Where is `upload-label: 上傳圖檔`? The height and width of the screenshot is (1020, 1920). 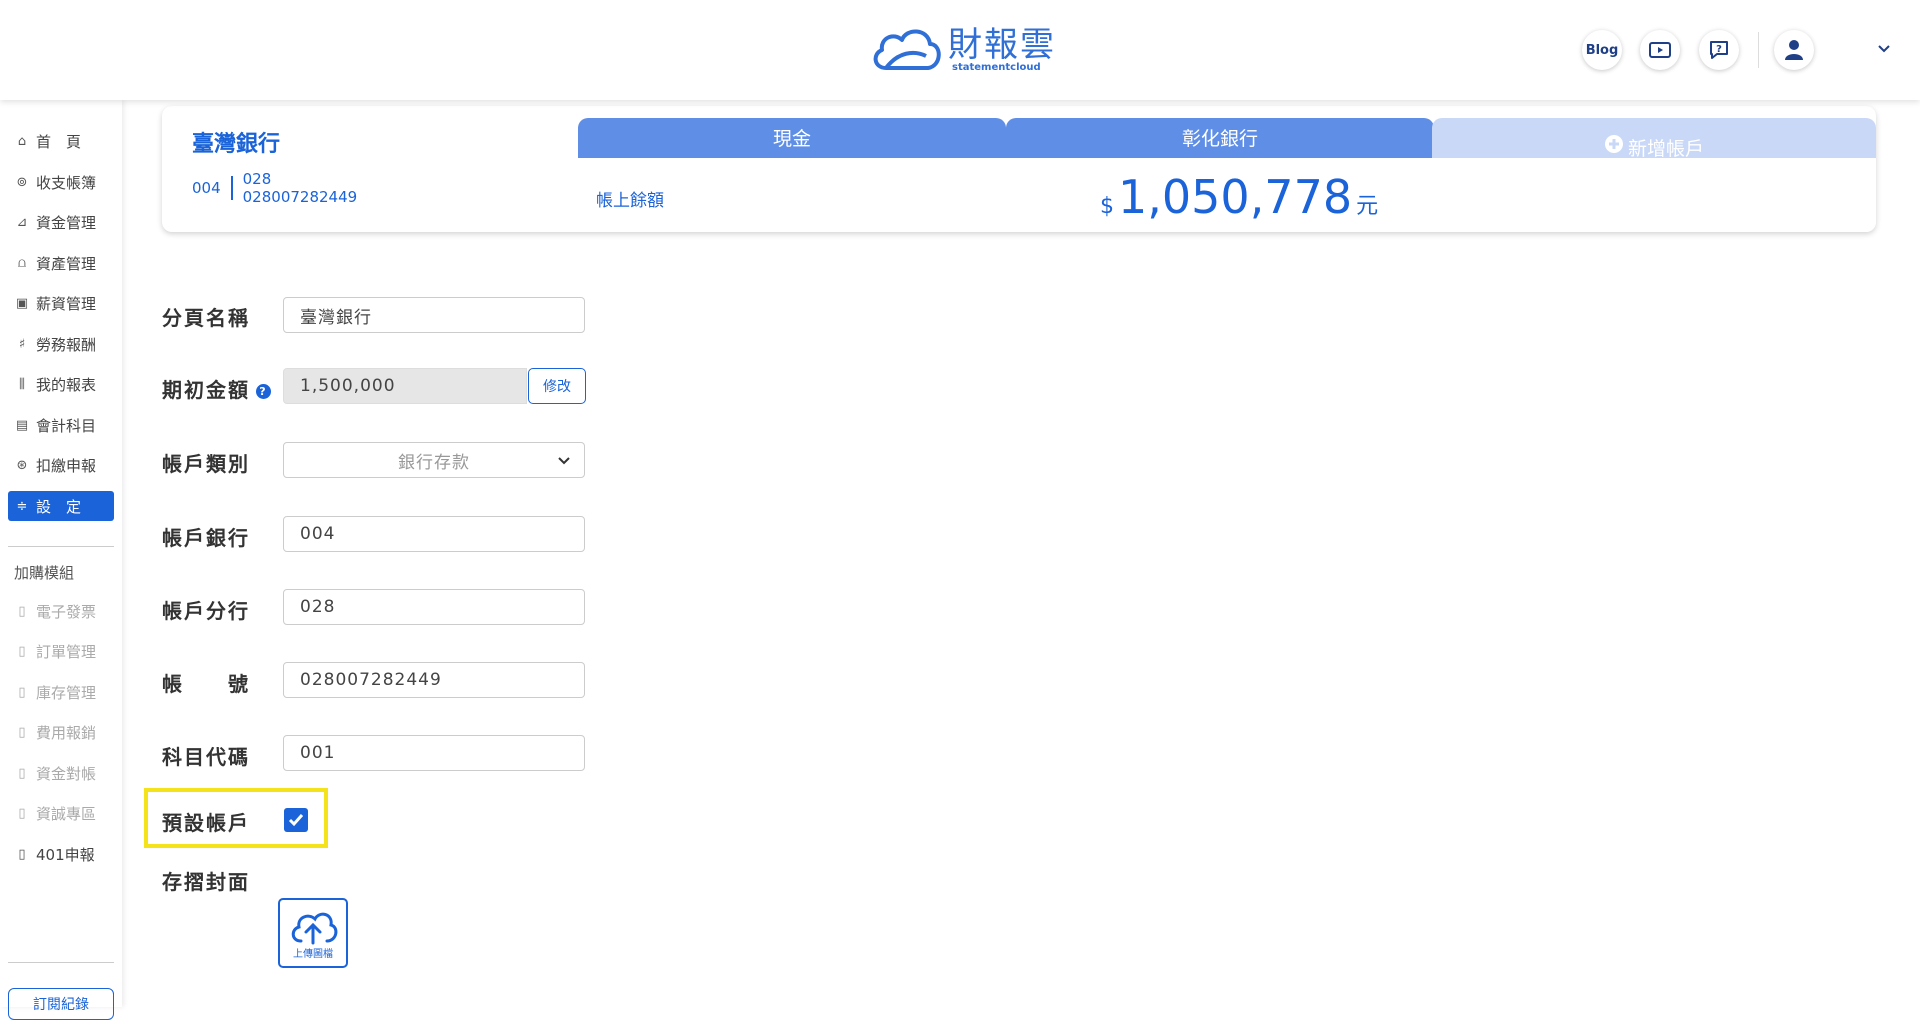 upload-label: 上傳圖檔 is located at coordinates (313, 954).